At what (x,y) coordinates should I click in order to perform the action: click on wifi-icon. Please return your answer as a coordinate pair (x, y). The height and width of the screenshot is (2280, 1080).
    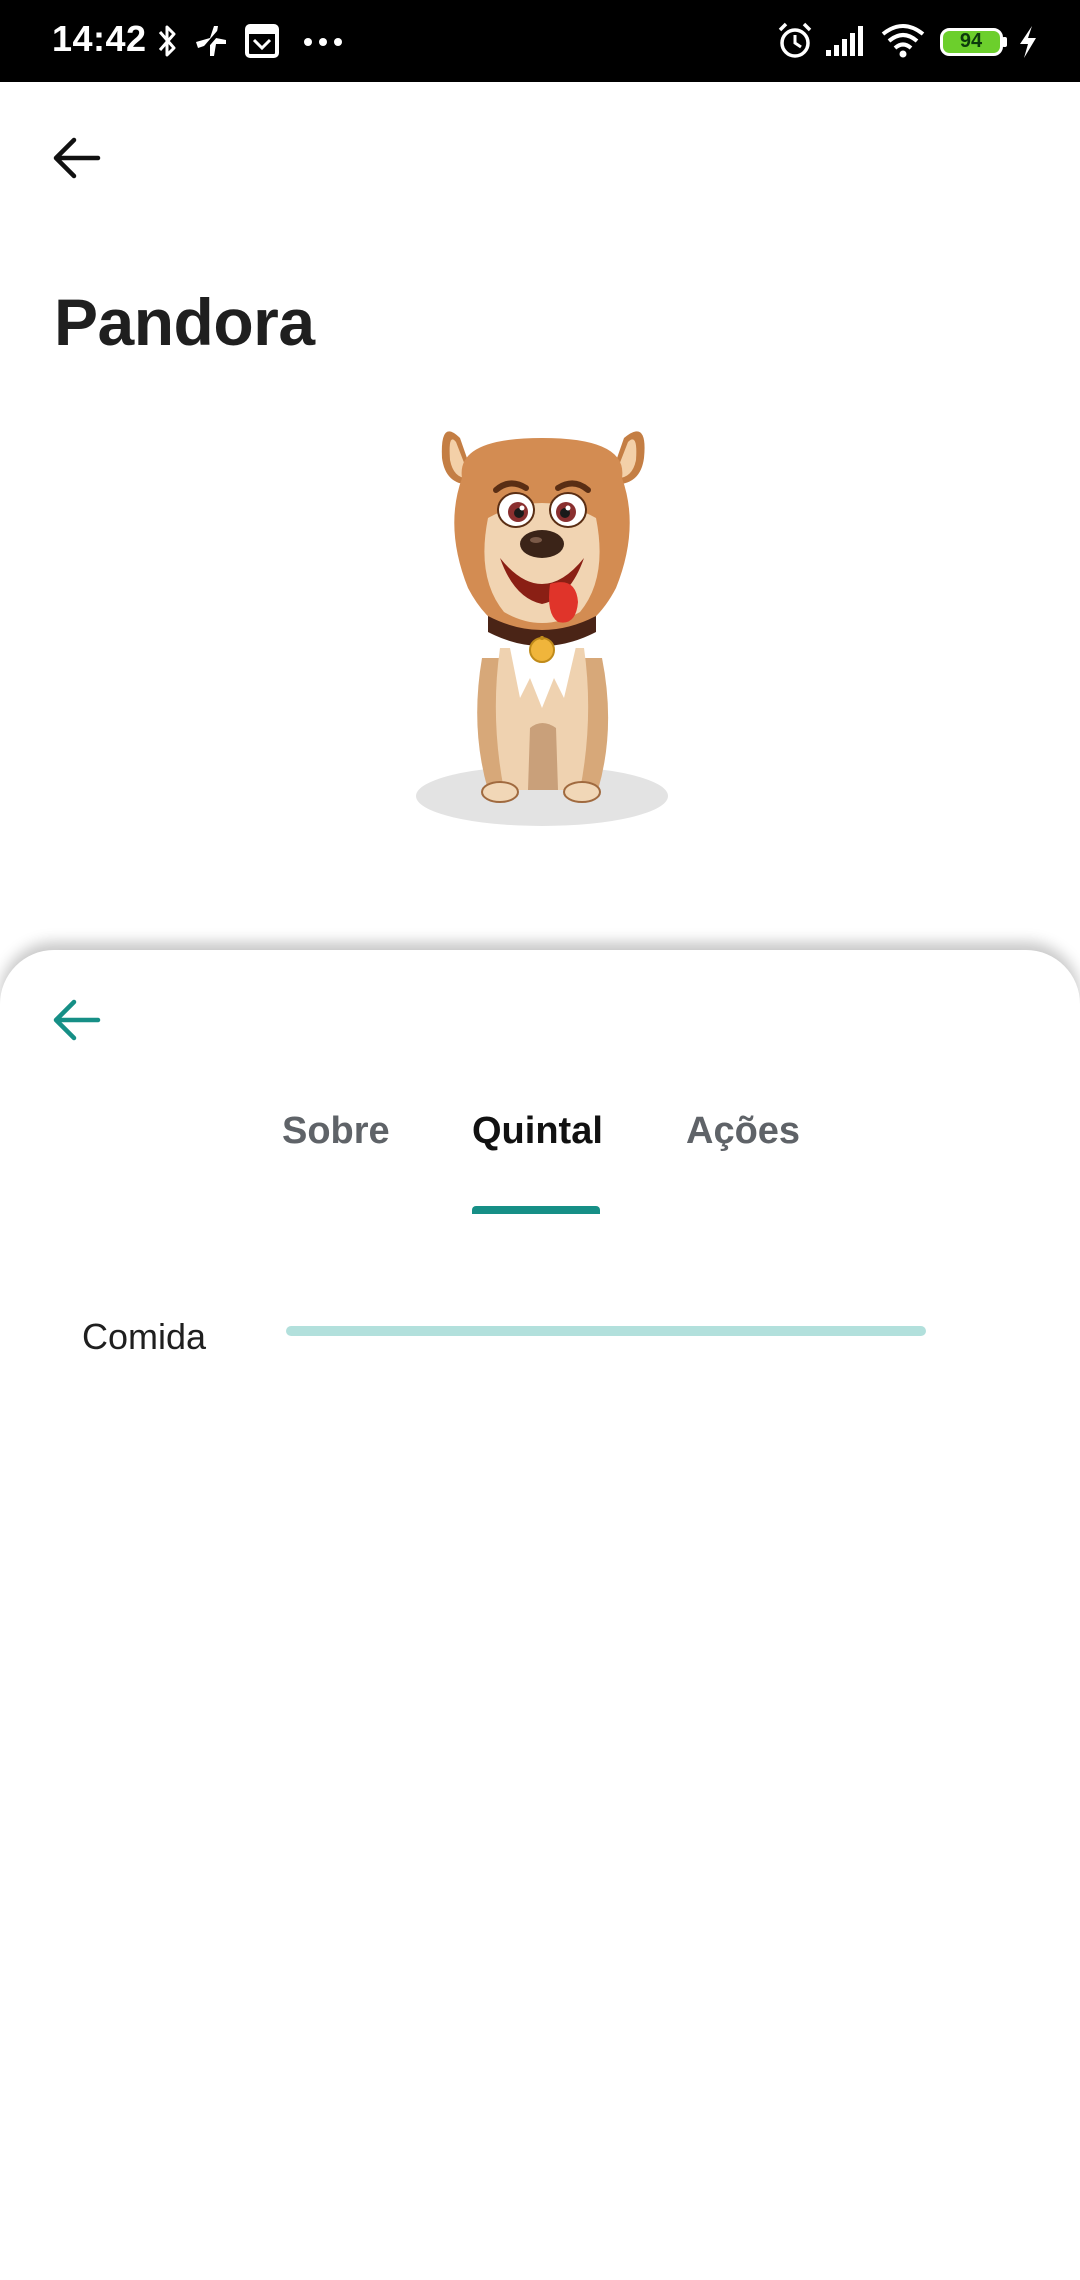
    Looking at the image, I should click on (903, 41).